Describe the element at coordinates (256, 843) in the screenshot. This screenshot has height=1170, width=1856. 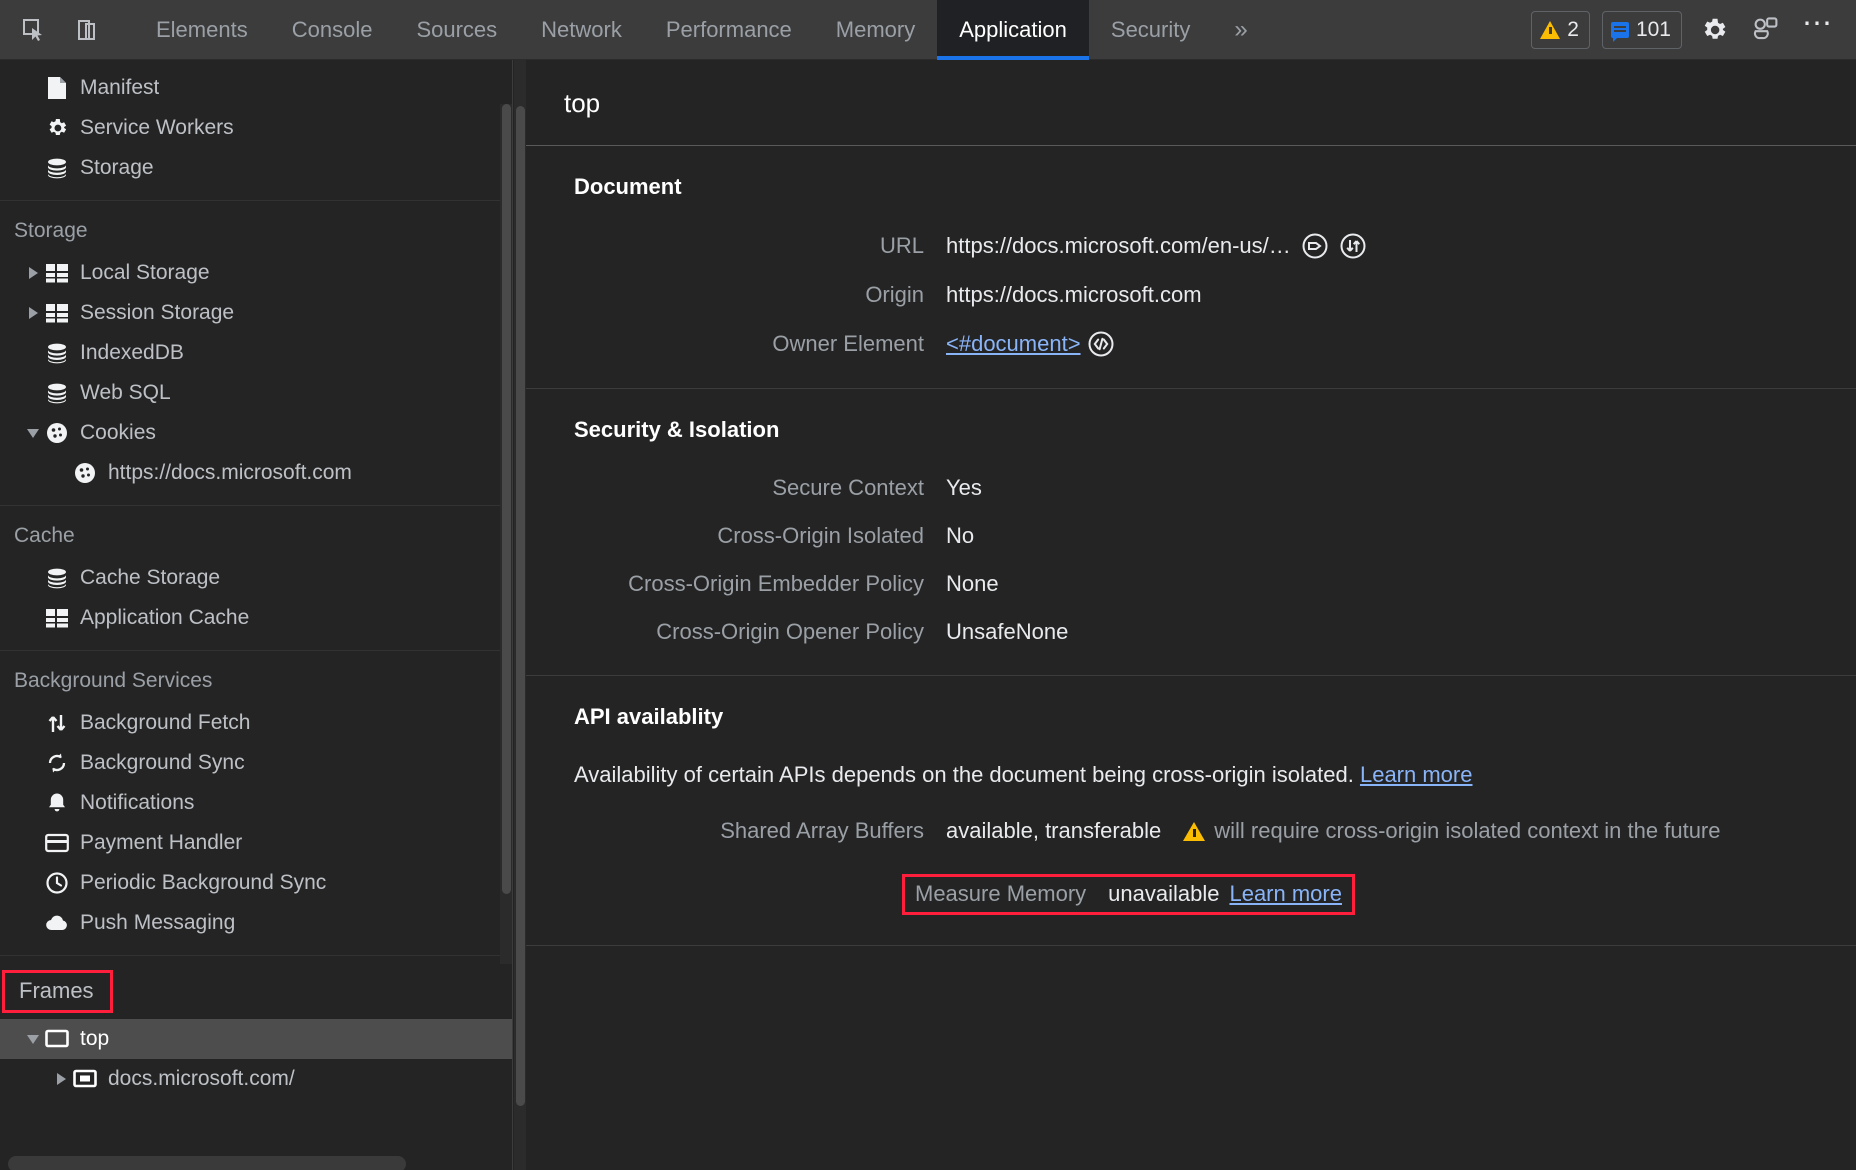
I see `sidebar-item-payment-handler: Payment Handler` at that location.